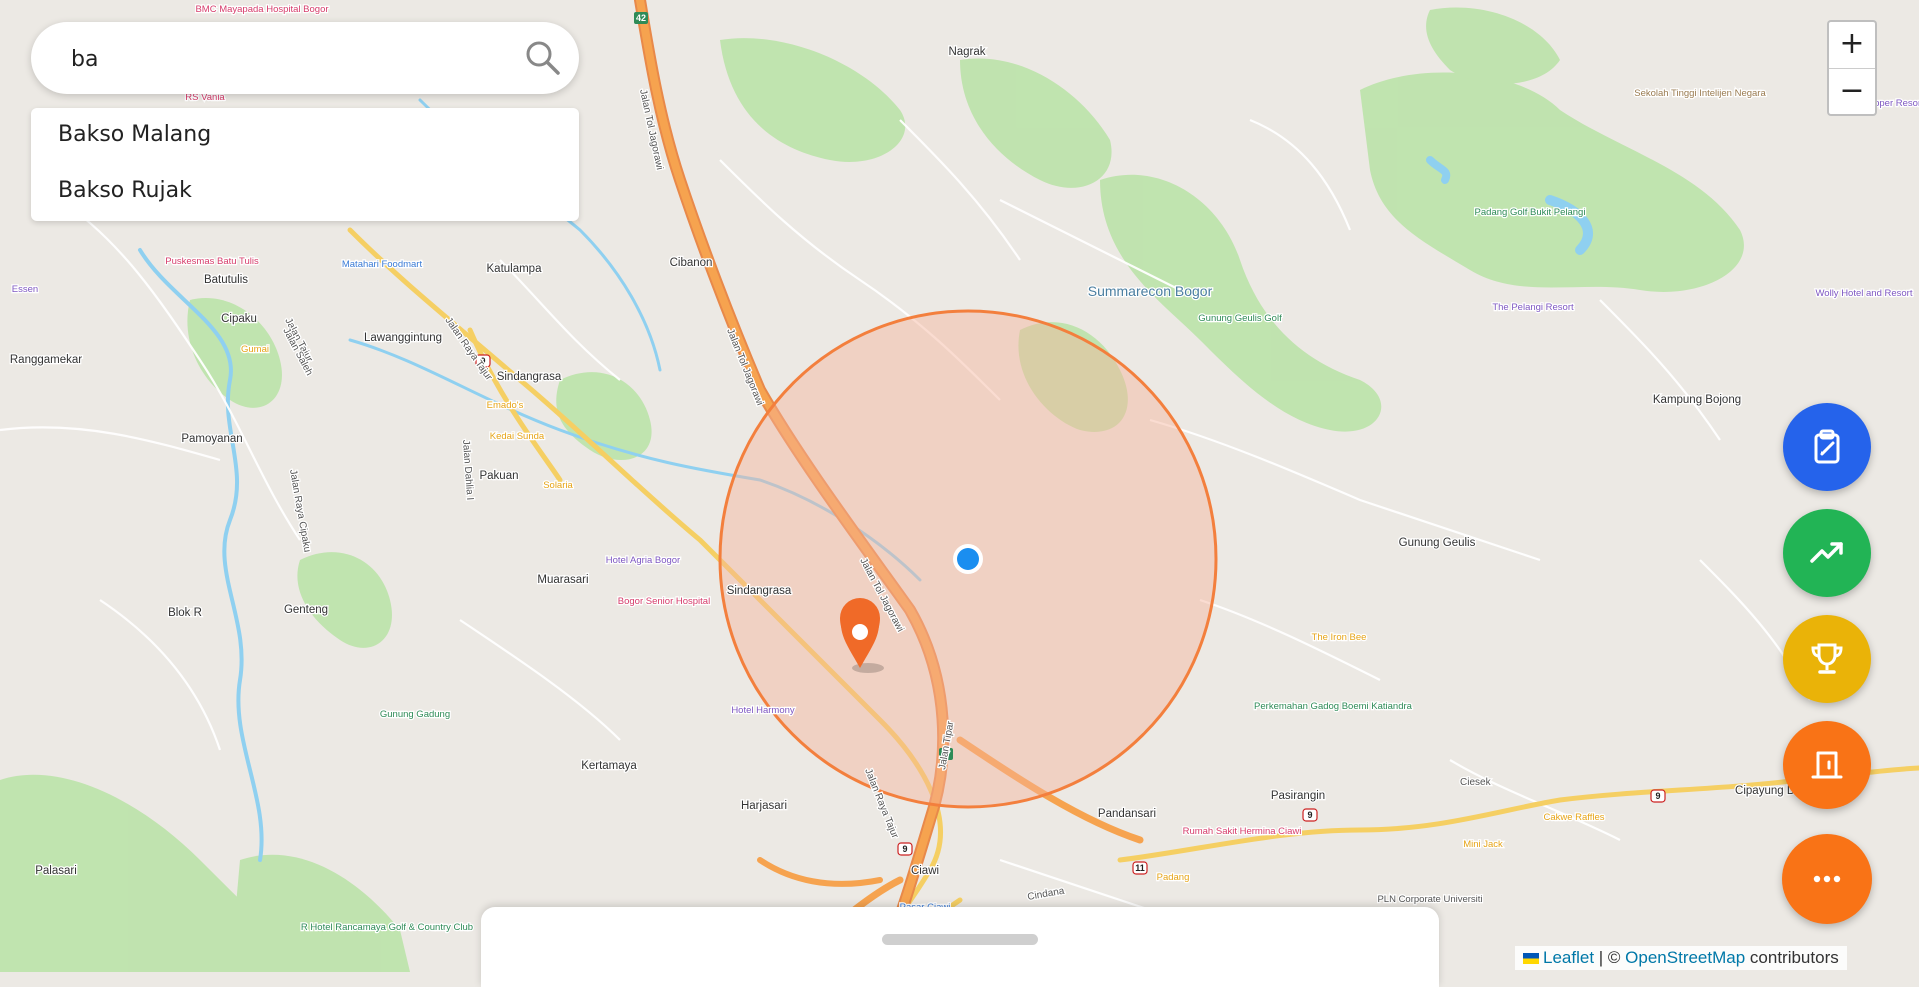 The height and width of the screenshot is (987, 1919). I want to click on poi-label: The Iron Bee, so click(1339, 637).